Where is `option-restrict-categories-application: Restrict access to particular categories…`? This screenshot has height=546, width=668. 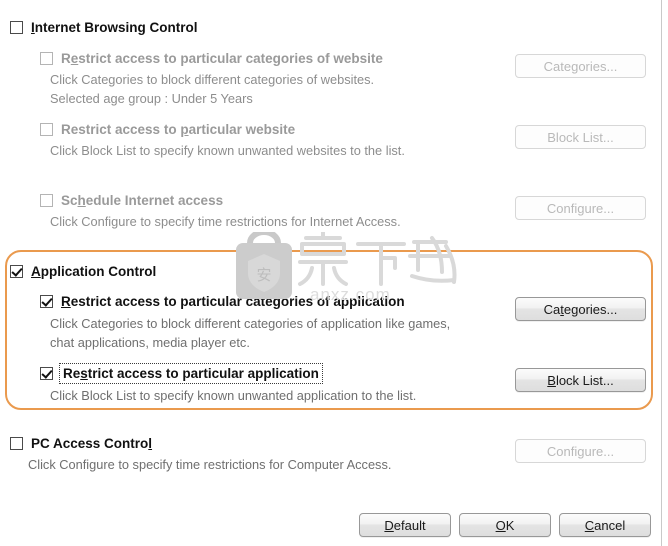 option-restrict-categories-application: Restrict access to particular categories… is located at coordinates (222, 301).